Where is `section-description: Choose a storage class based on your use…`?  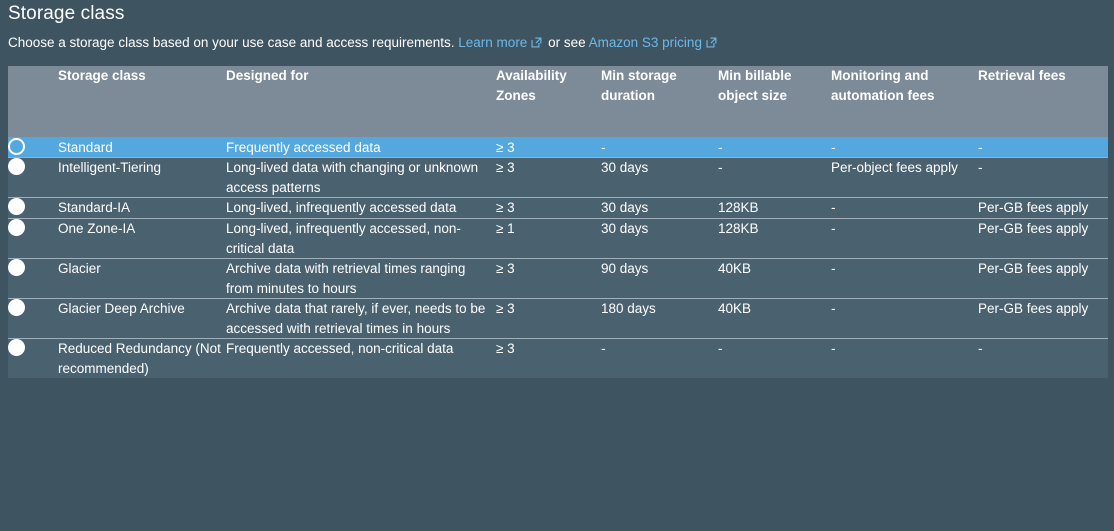
section-description: Choose a storage class based on your use… is located at coordinates (561, 44).